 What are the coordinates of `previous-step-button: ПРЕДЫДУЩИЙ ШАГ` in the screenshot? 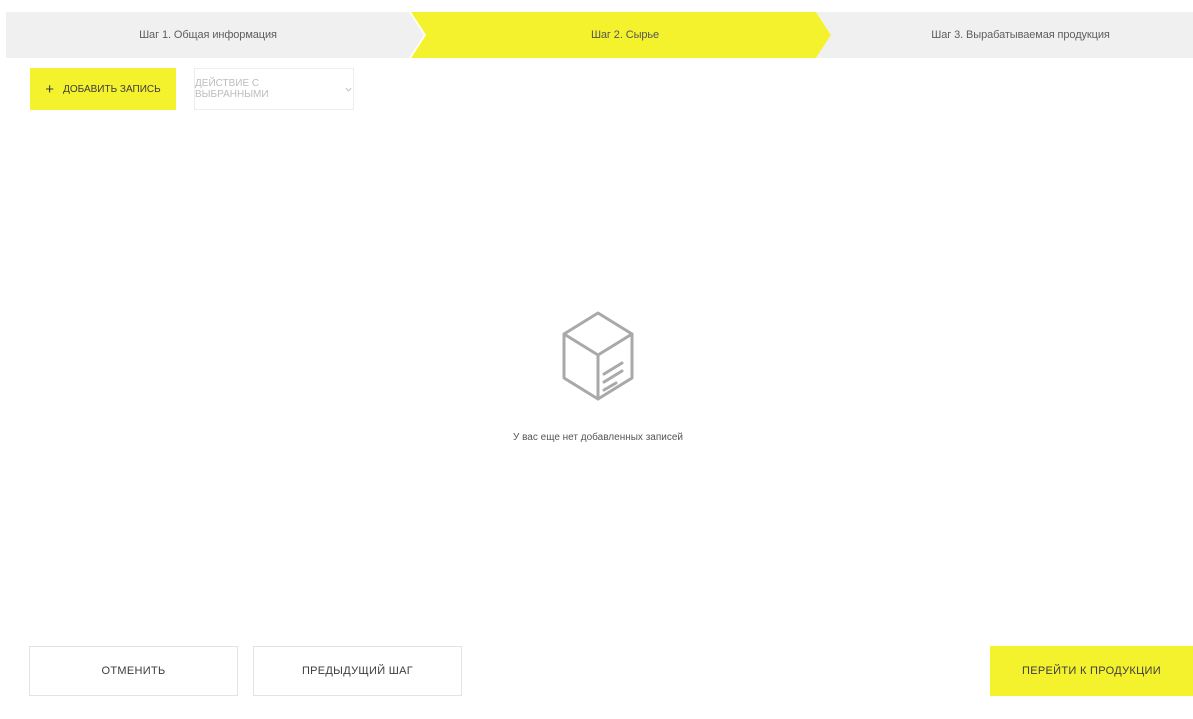 It's located at (357, 671).